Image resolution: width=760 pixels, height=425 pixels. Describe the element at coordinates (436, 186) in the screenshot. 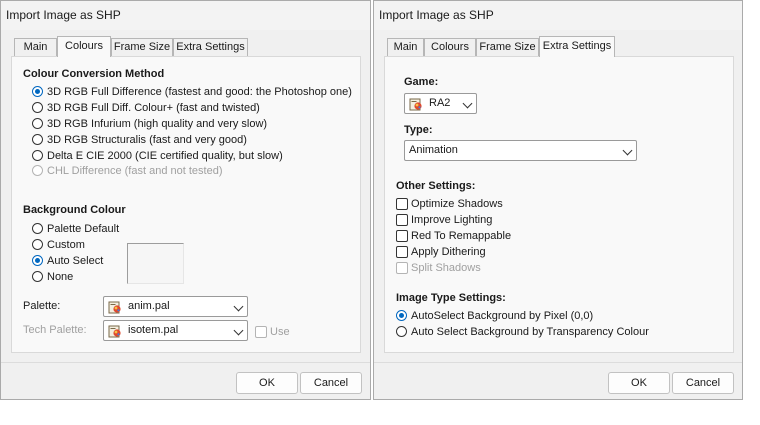

I see `other-settings-heading: Other Settings:` at that location.